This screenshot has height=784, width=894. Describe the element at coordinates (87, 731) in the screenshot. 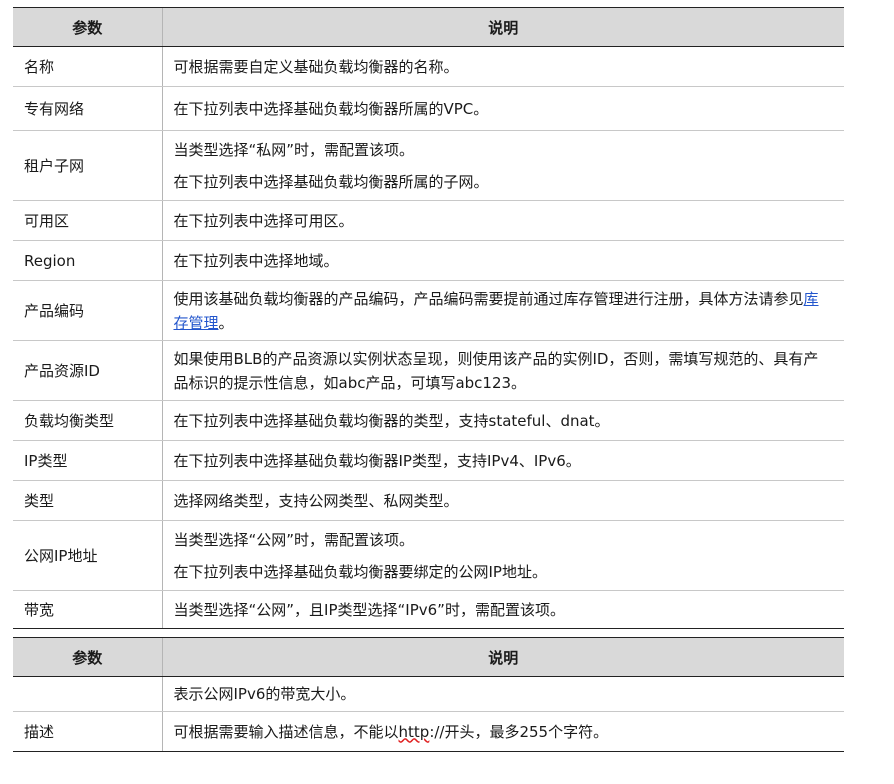

I see `param-cell: 描述` at that location.